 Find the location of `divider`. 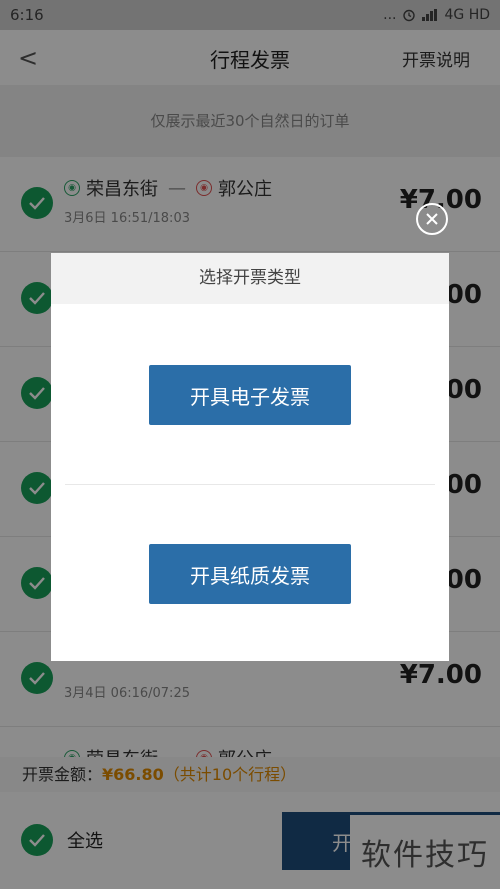

divider is located at coordinates (250, 484).